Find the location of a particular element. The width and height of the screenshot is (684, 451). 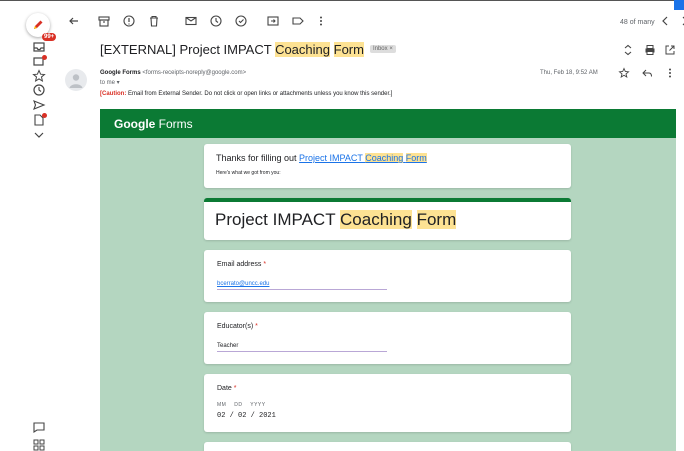

google-forms-logo: Google Forms is located at coordinates (153, 124).